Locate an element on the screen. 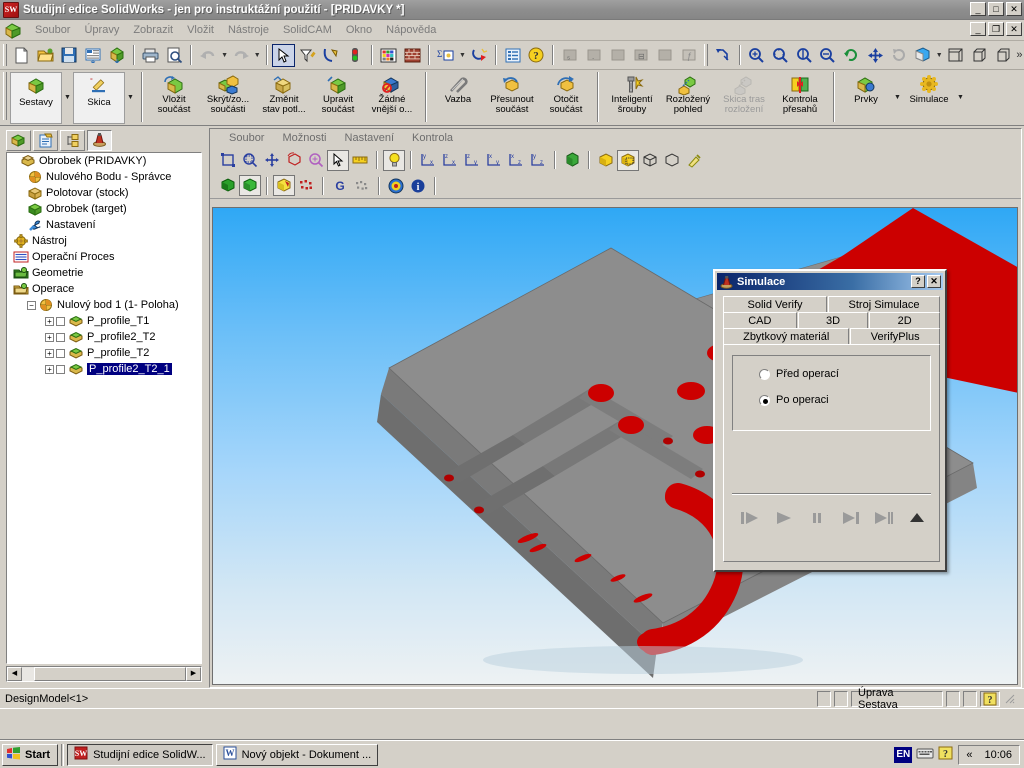 This screenshot has width=1024, height=768. tree-item-p-profile2-t2-1: + P_profile2_T2_1 is located at coordinates (104, 369).